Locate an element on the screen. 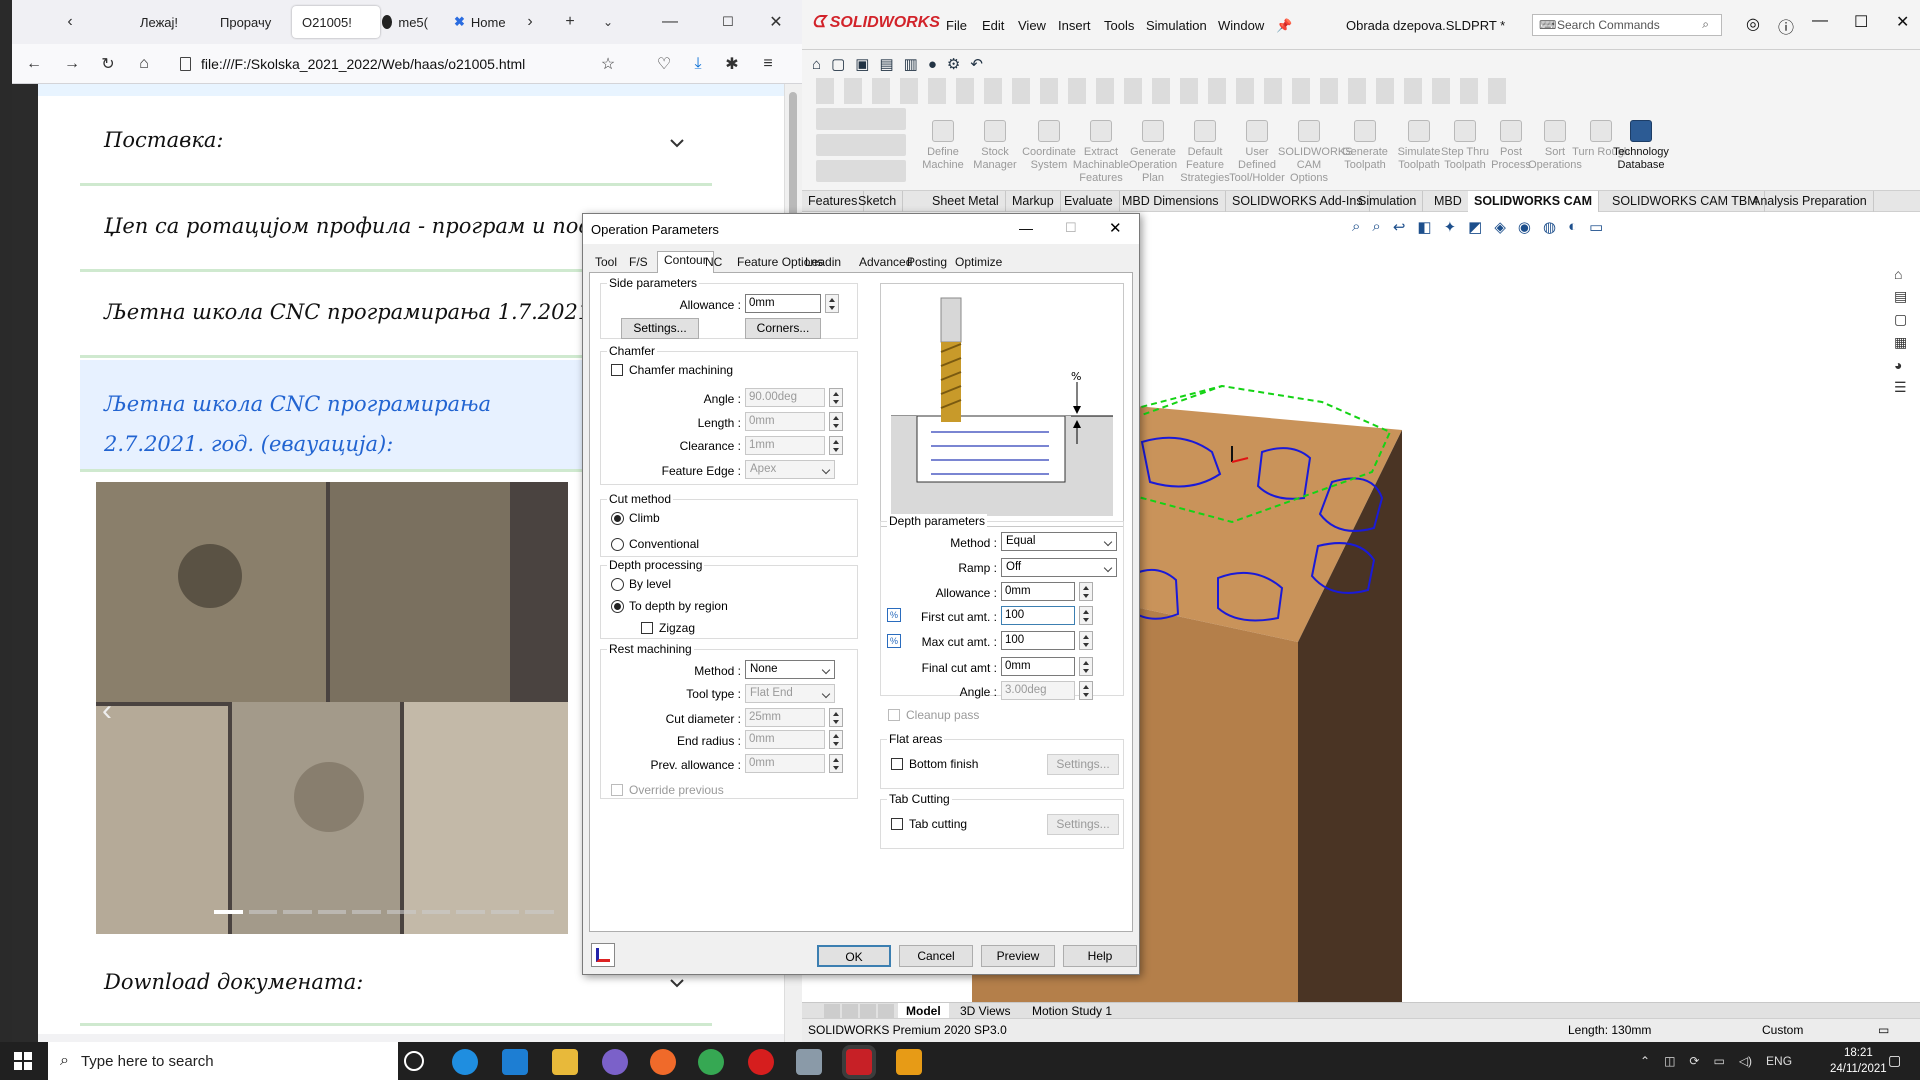 This screenshot has height=1080, width=1920. zoom-to-fit-icon: ⌕ is located at coordinates (1356, 229).